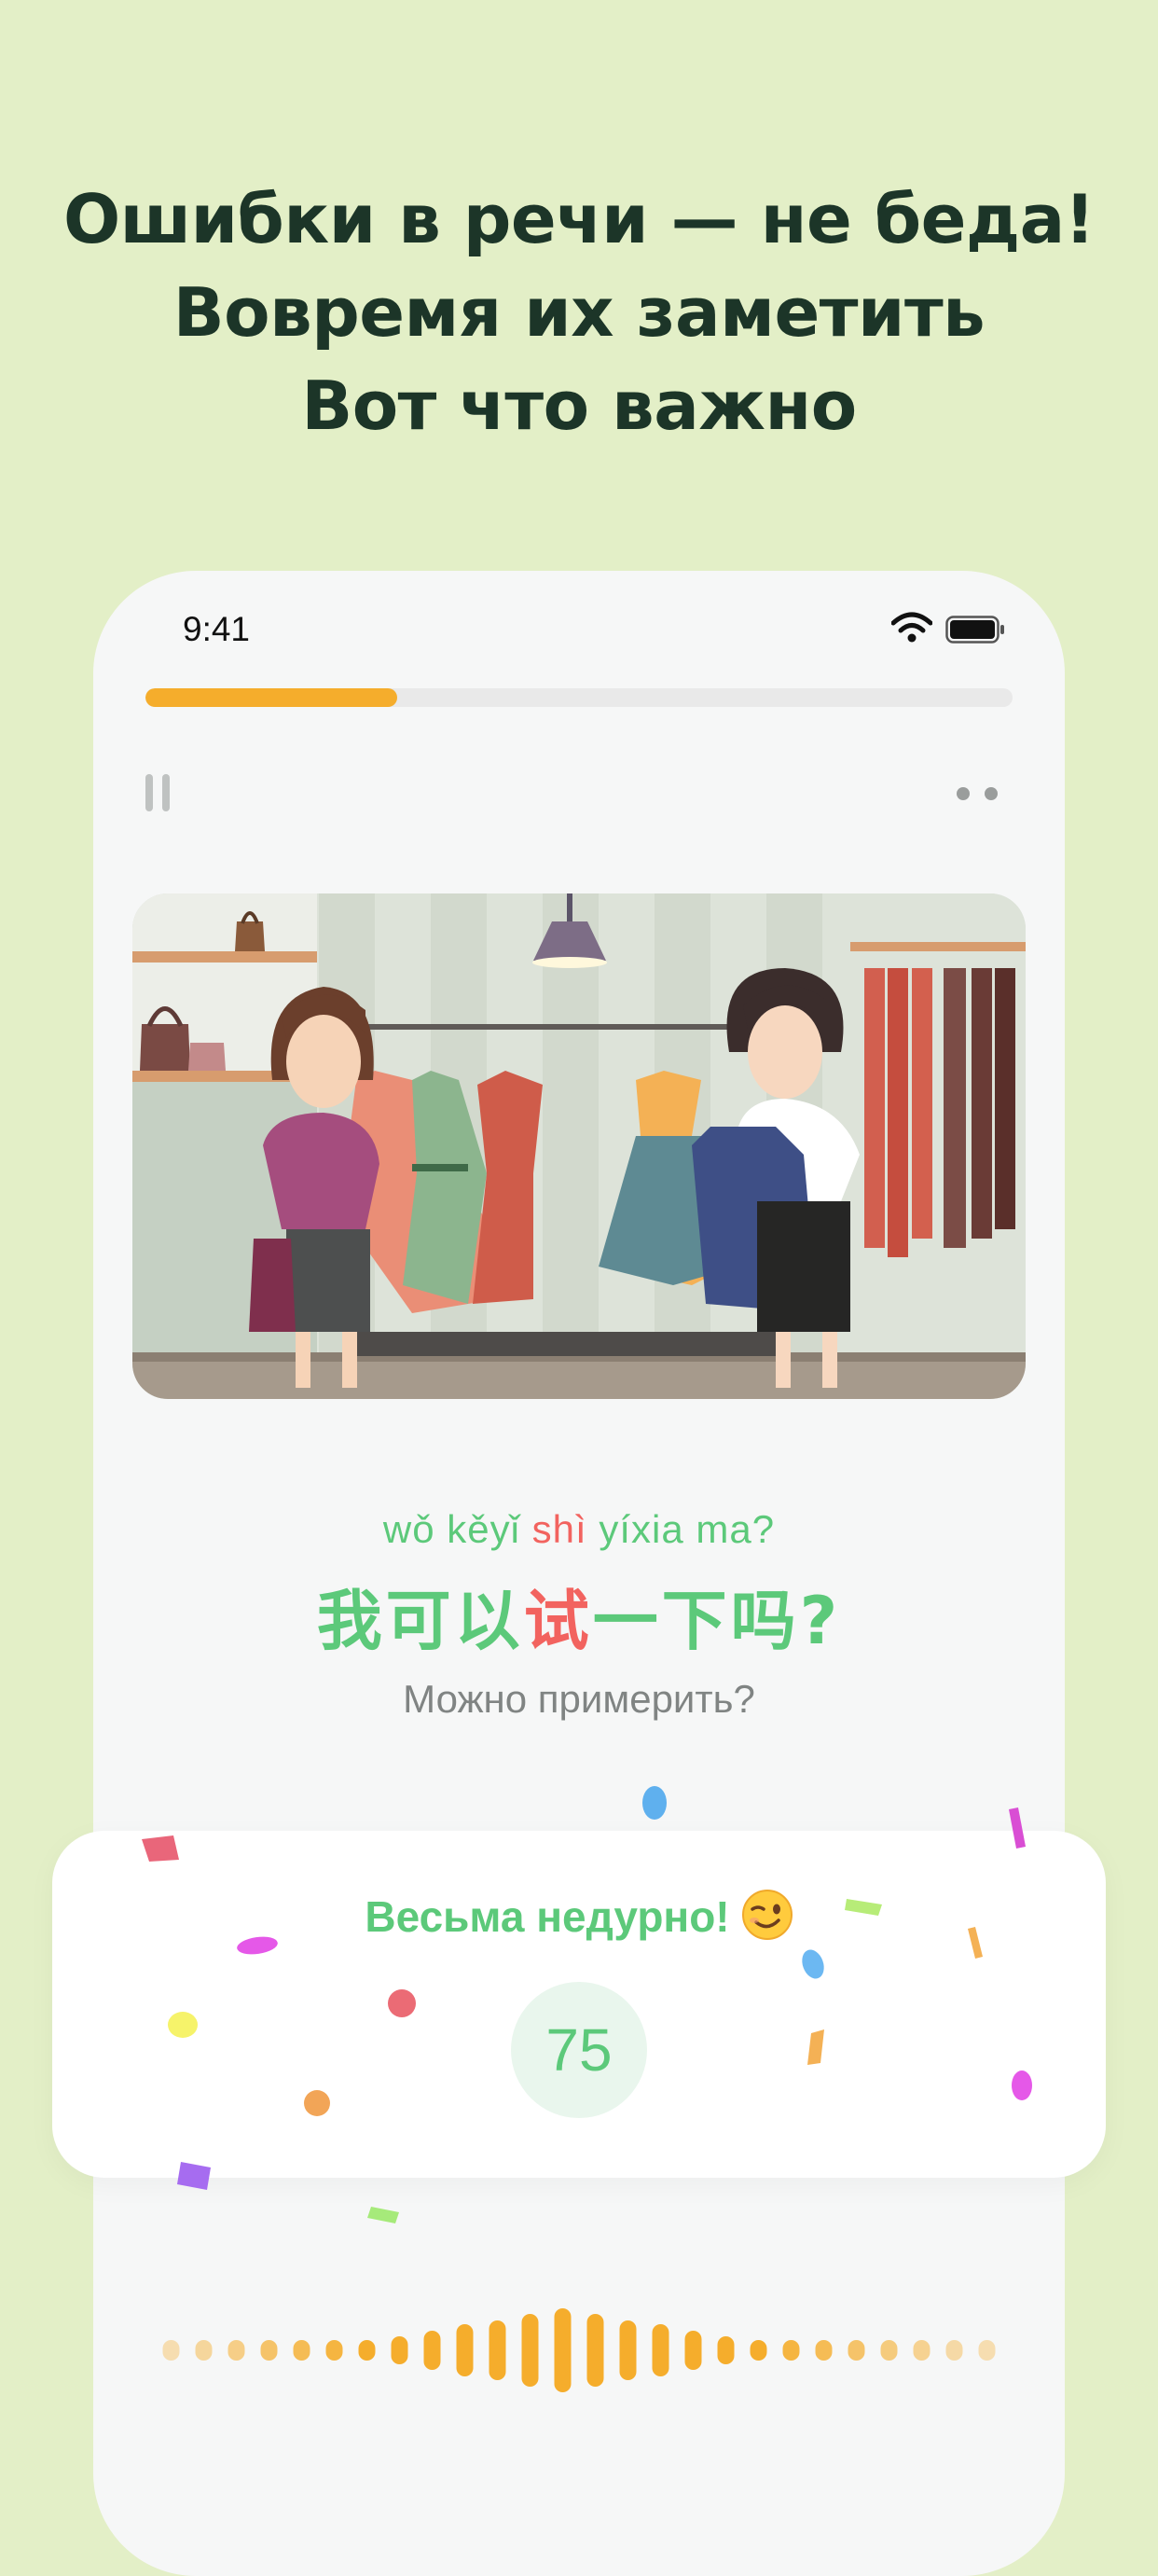 Image resolution: width=1158 pixels, height=2576 pixels. What do you see at coordinates (161, 792) in the screenshot?
I see `pause-icon` at bounding box center [161, 792].